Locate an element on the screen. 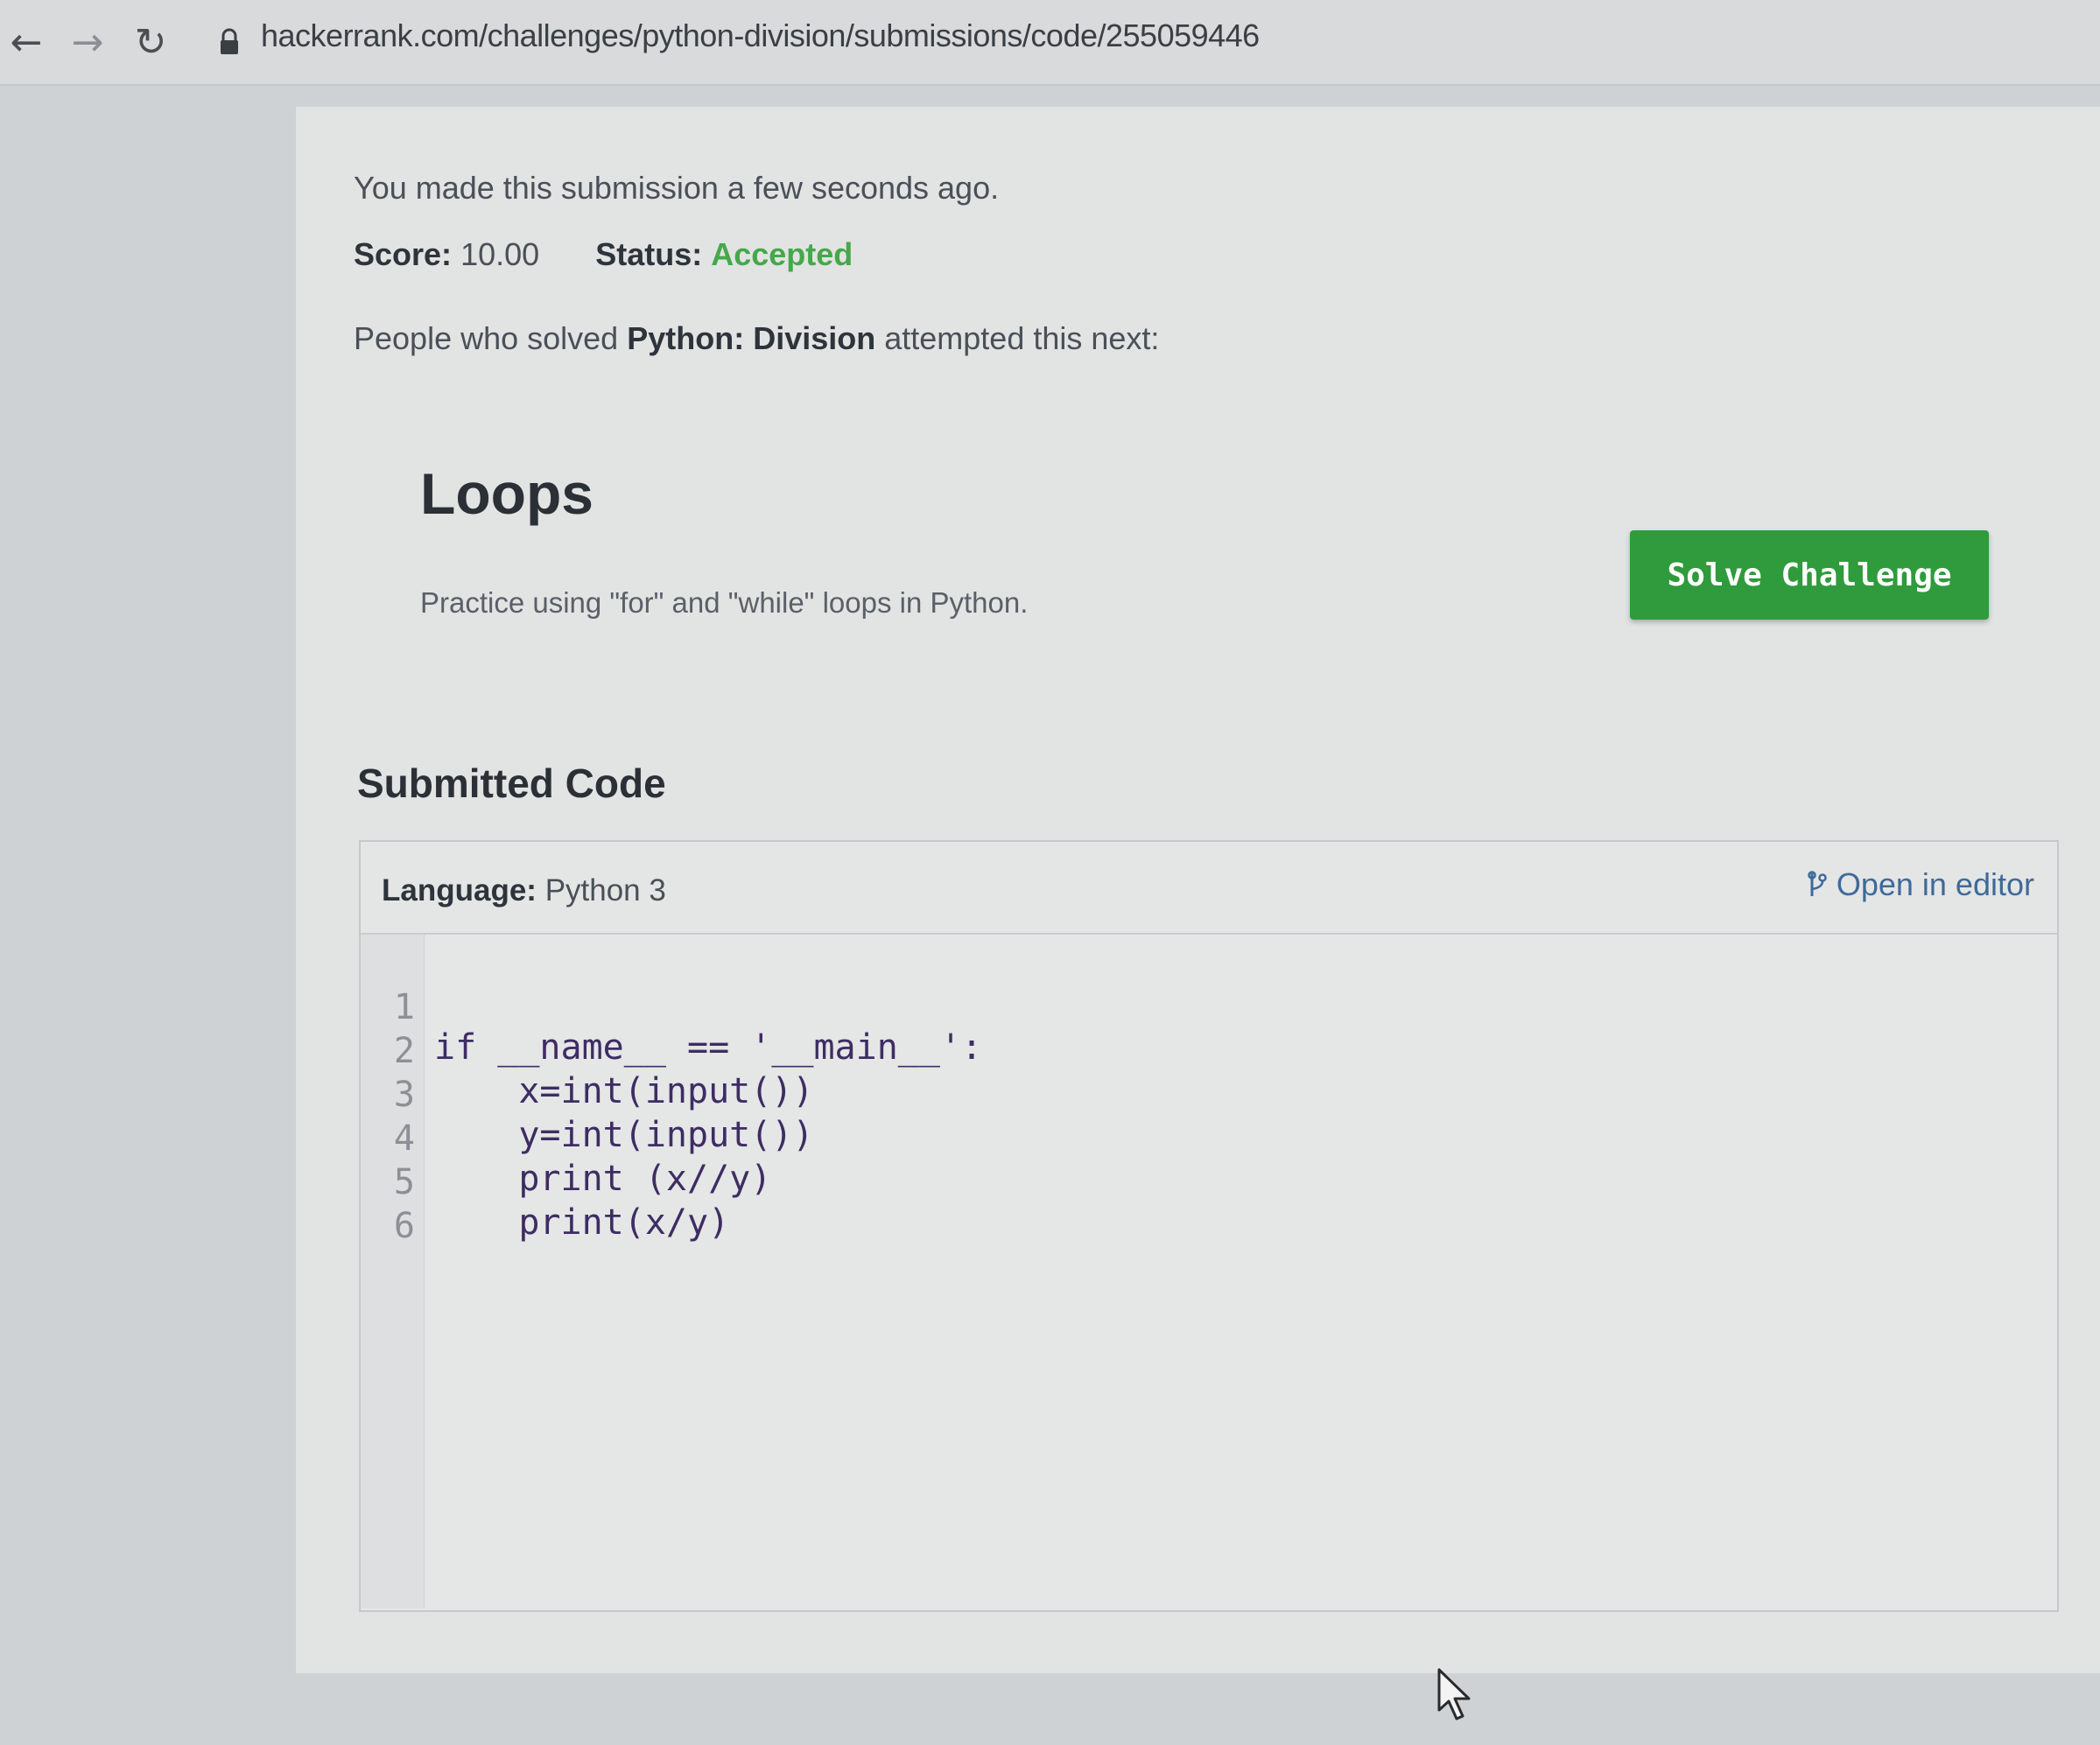 This screenshot has height=1745, width=2100. code-line: 3 y=int(input()) is located at coordinates (587, 1095).